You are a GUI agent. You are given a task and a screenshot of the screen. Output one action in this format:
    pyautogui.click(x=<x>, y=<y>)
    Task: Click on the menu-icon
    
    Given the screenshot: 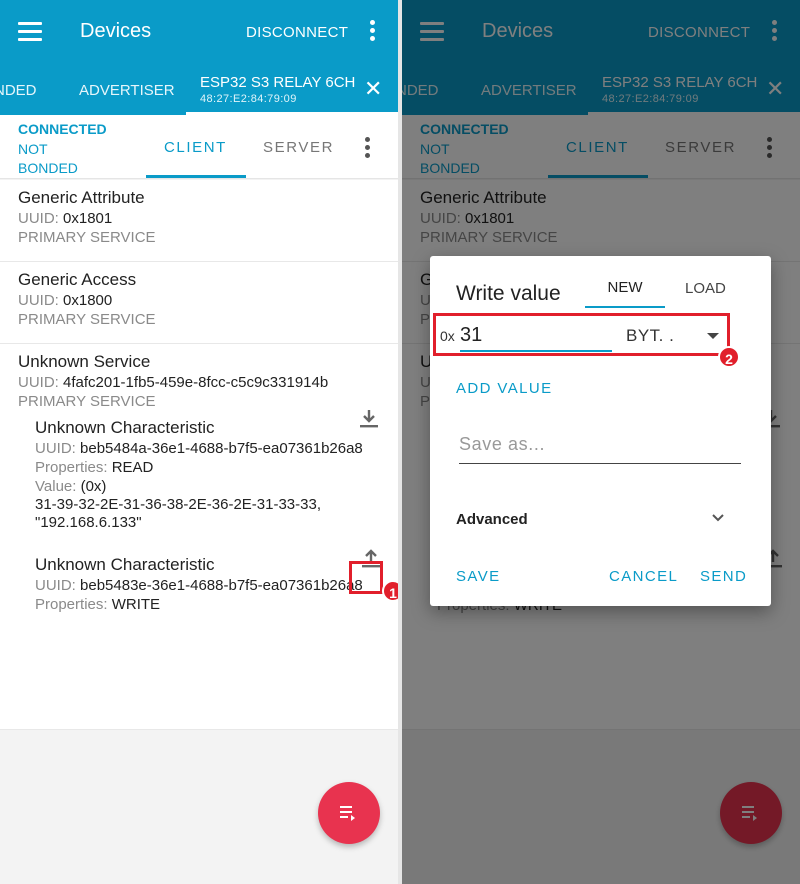 What is the action you would take?
    pyautogui.click(x=30, y=32)
    